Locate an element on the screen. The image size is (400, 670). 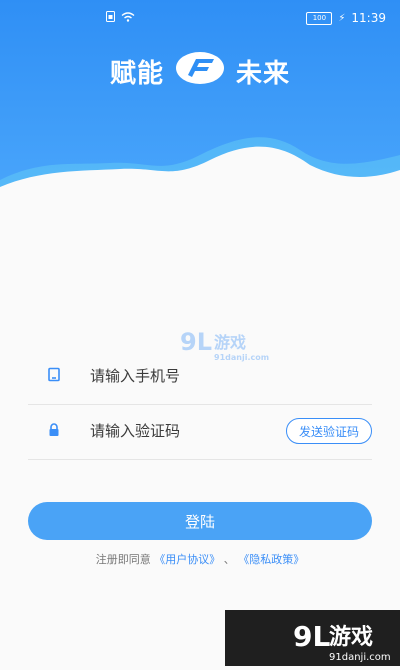
phone-icon is located at coordinates (54, 375).